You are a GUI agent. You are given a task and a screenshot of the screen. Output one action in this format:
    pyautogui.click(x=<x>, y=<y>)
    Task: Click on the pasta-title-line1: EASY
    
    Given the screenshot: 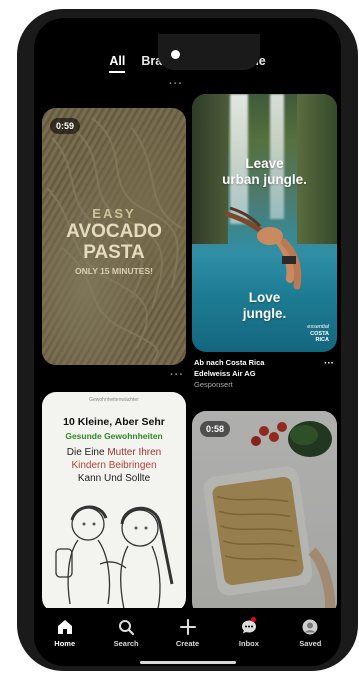 What is the action you would take?
    pyautogui.click(x=114, y=213)
    